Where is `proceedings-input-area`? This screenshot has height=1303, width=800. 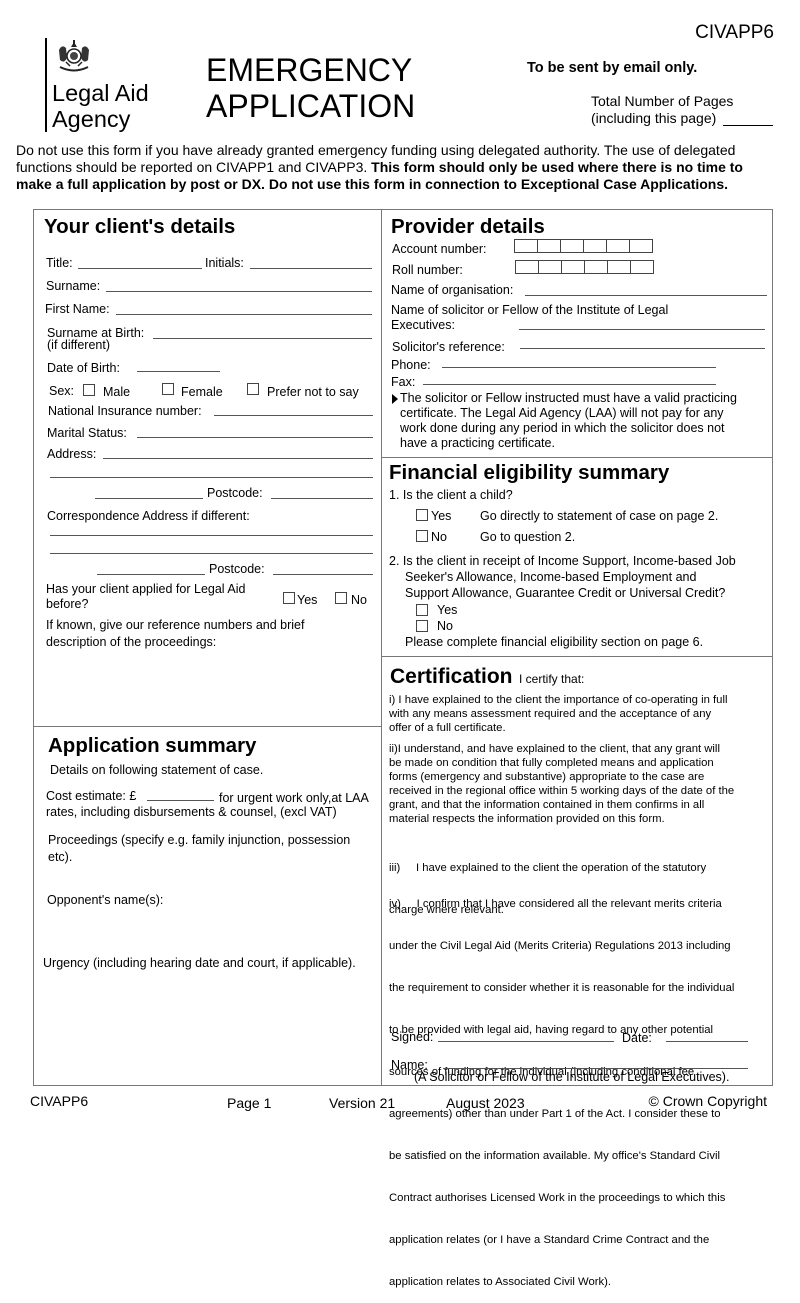
proceedings-input-area is located at coordinates (207, 878).